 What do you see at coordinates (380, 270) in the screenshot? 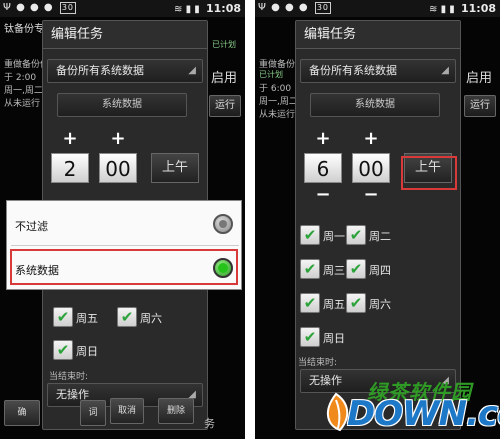
I see `day-label: 周四` at bounding box center [380, 270].